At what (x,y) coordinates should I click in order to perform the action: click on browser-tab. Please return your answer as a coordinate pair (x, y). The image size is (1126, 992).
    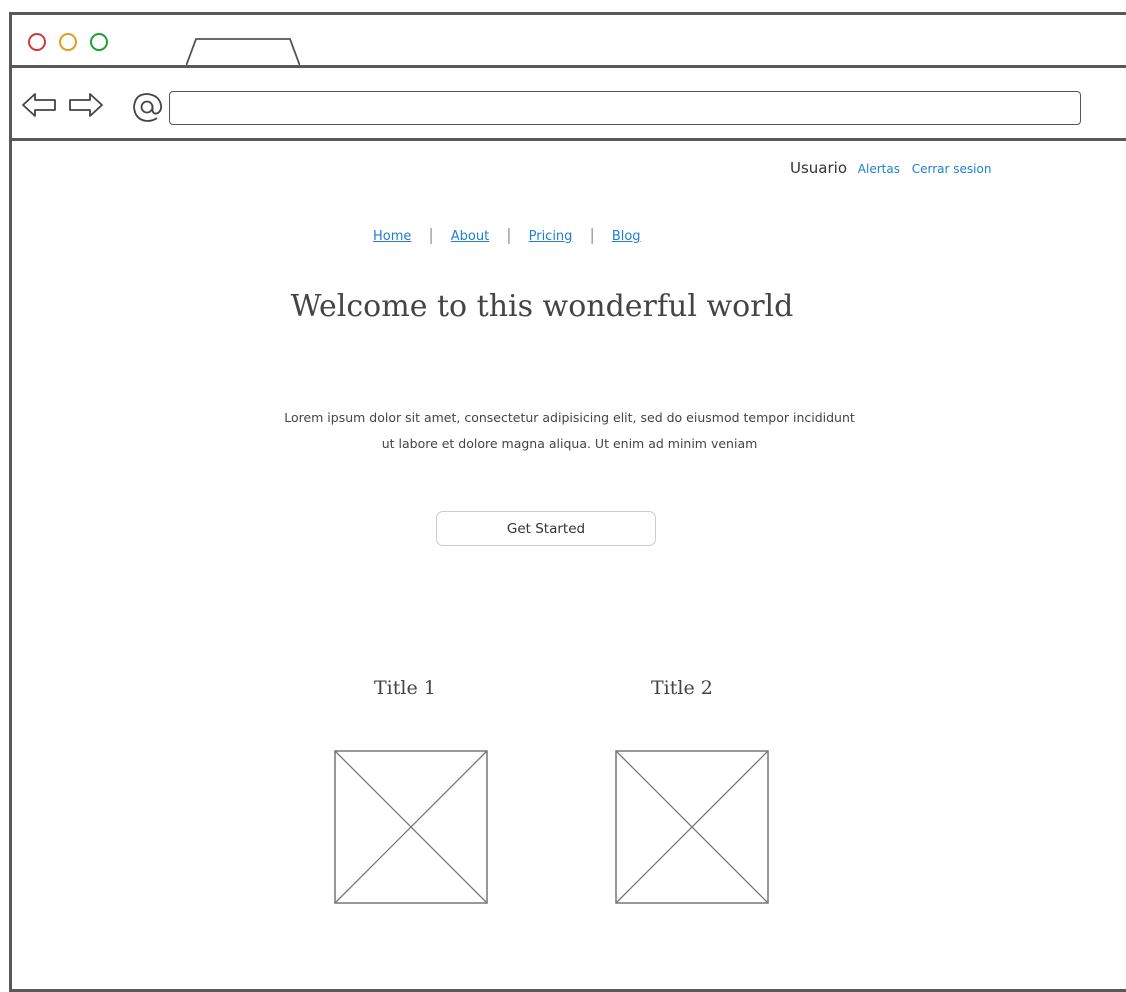
    Looking at the image, I should click on (243, 51).